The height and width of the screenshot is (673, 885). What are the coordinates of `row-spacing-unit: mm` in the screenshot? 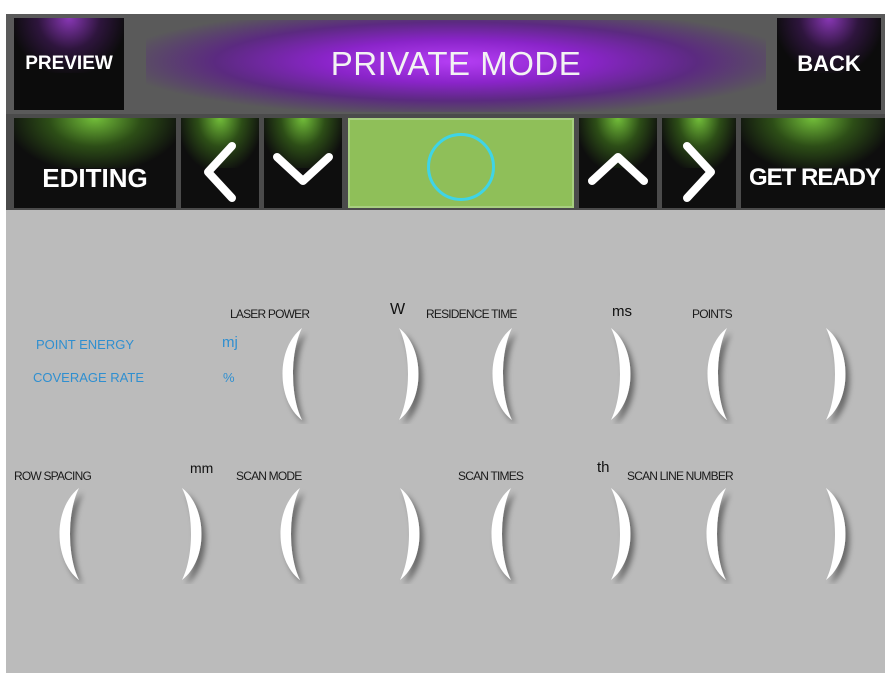 It's located at (202, 468).